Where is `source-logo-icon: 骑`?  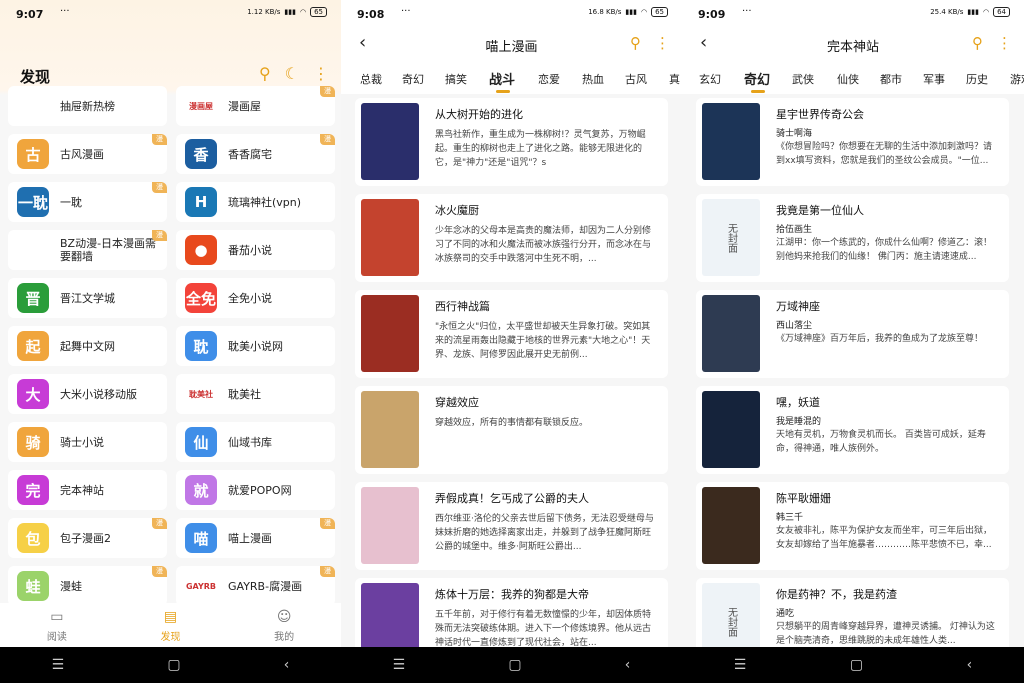 source-logo-icon: 骑 is located at coordinates (33, 442).